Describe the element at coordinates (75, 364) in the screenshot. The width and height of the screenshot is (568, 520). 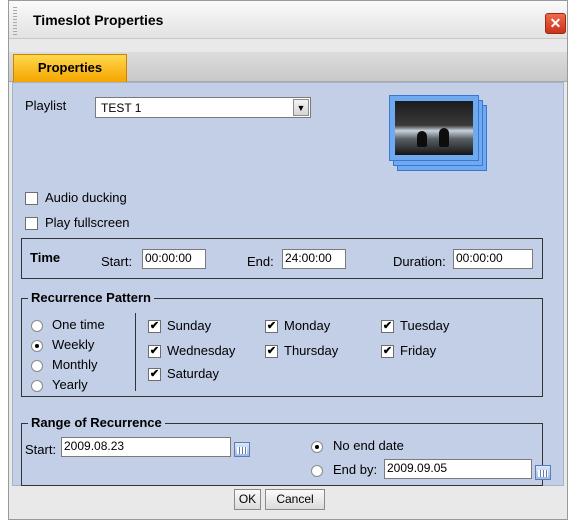
I see `pattern-monthly-label: Monthly` at that location.